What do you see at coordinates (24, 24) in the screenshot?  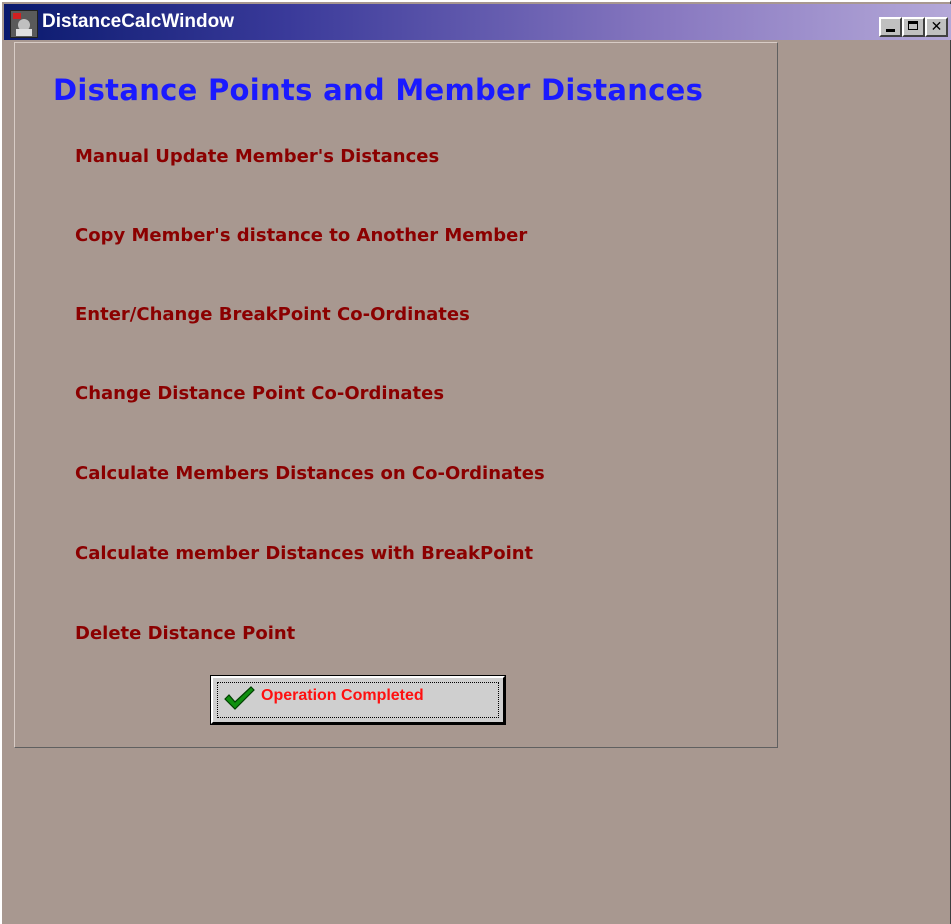 I see `app-icon` at bounding box center [24, 24].